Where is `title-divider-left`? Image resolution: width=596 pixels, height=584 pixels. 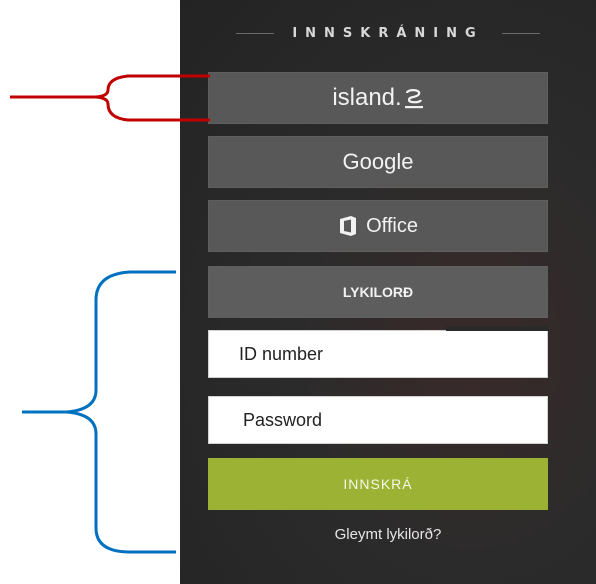 title-divider-left is located at coordinates (255, 33).